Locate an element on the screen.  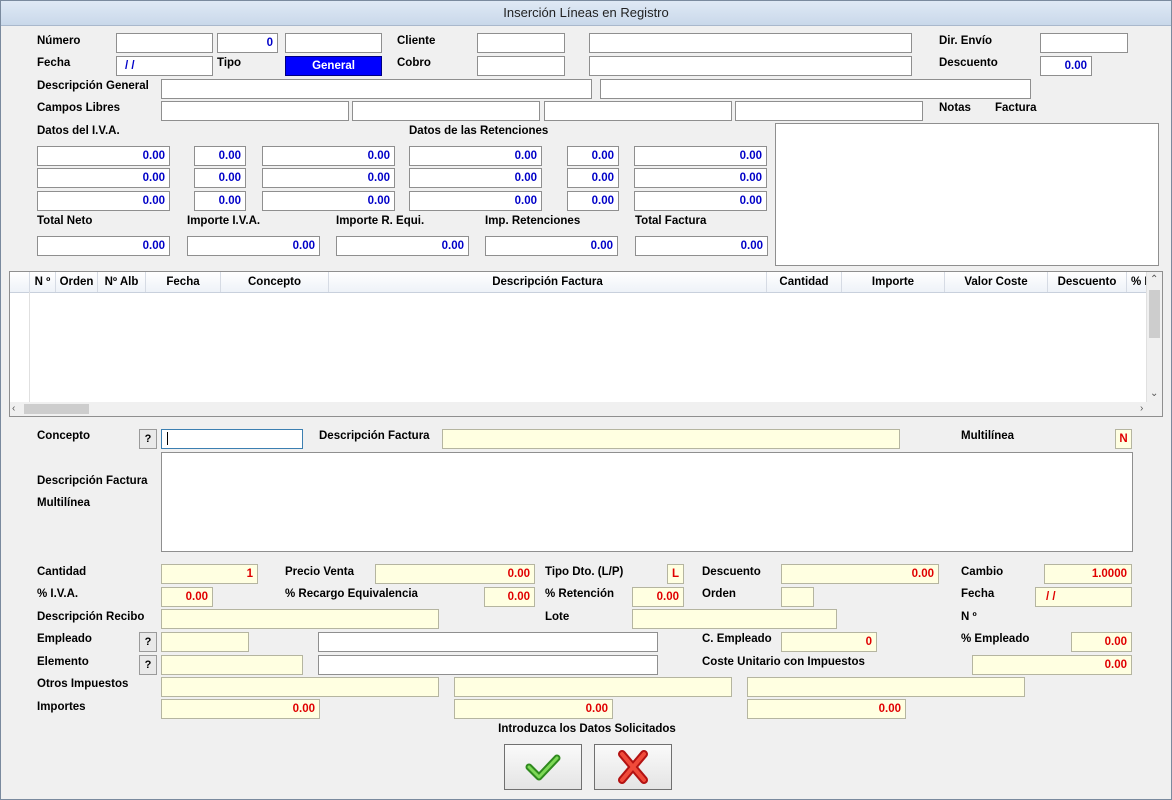
ret-cuota-1: 0.00 is located at coordinates (700, 156).